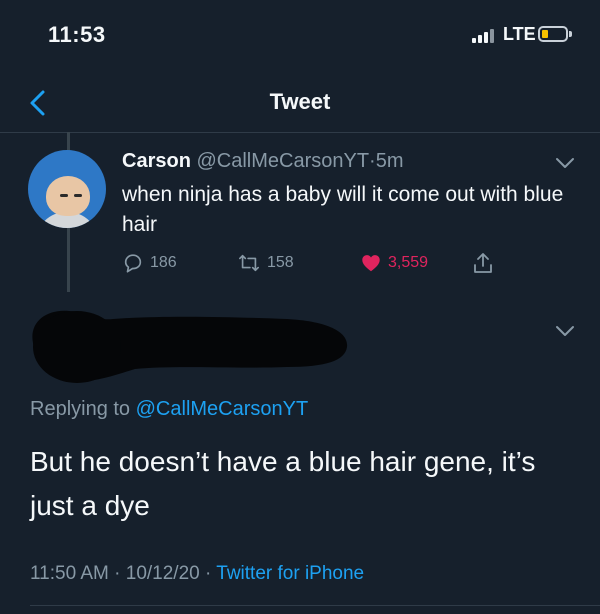  What do you see at coordinates (486, 35) in the screenshot?
I see `cellular-signal-icon` at bounding box center [486, 35].